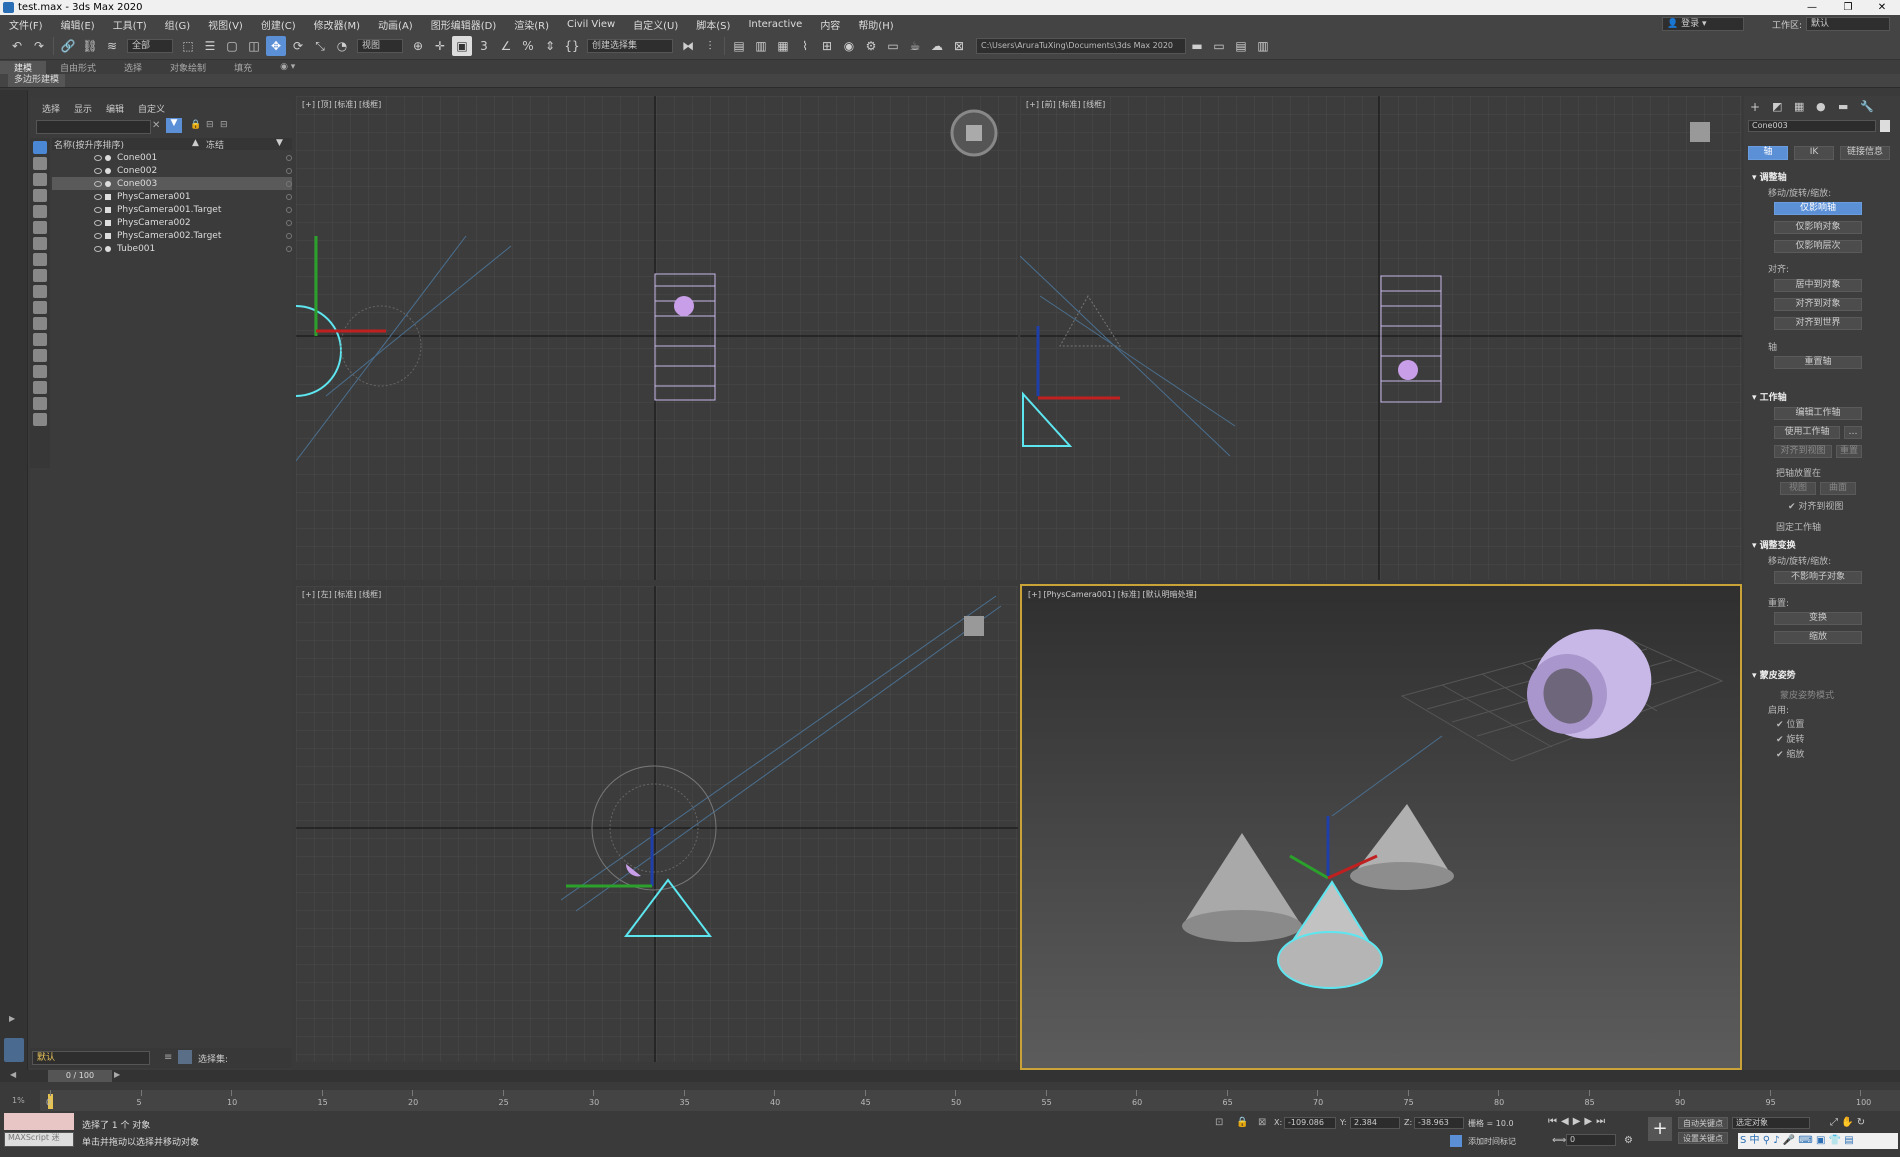 Image resolution: width=1900 pixels, height=1157 pixels. What do you see at coordinates (341, 594) in the screenshot?
I see `viewport-left-label: [+] [左] [标准] [线框]` at bounding box center [341, 594].